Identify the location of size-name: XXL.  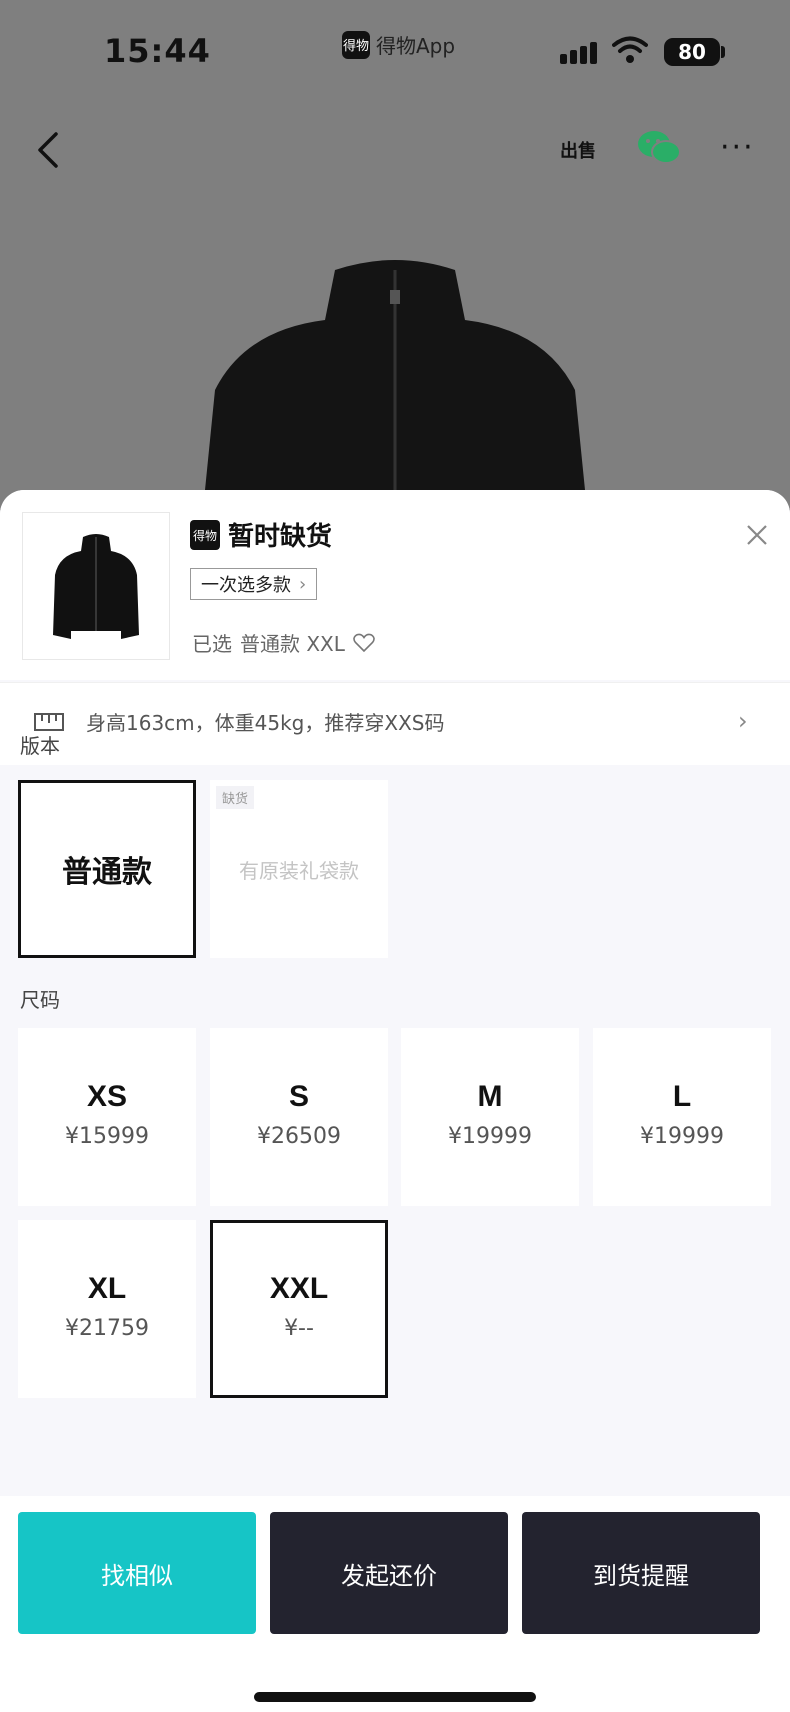
(299, 1288).